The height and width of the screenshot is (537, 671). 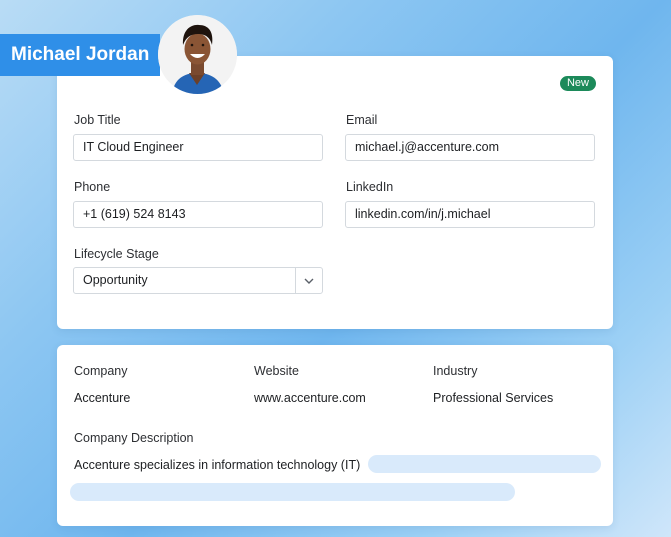 What do you see at coordinates (133, 147) in the screenshot?
I see `job-title-value: IT Cloud Engineer` at bounding box center [133, 147].